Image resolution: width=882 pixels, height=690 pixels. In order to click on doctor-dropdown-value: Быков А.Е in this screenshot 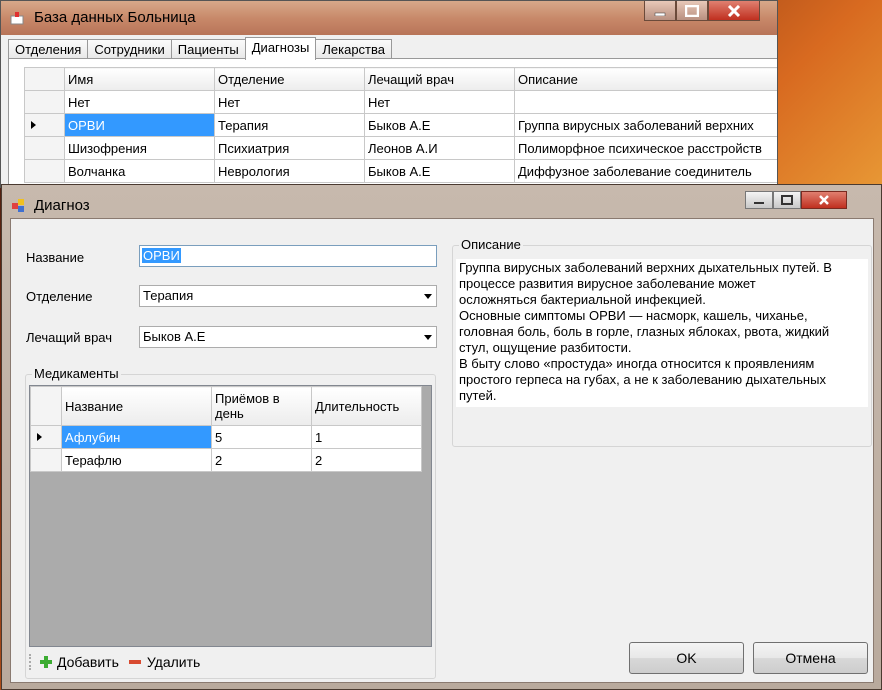, I will do `click(174, 336)`.